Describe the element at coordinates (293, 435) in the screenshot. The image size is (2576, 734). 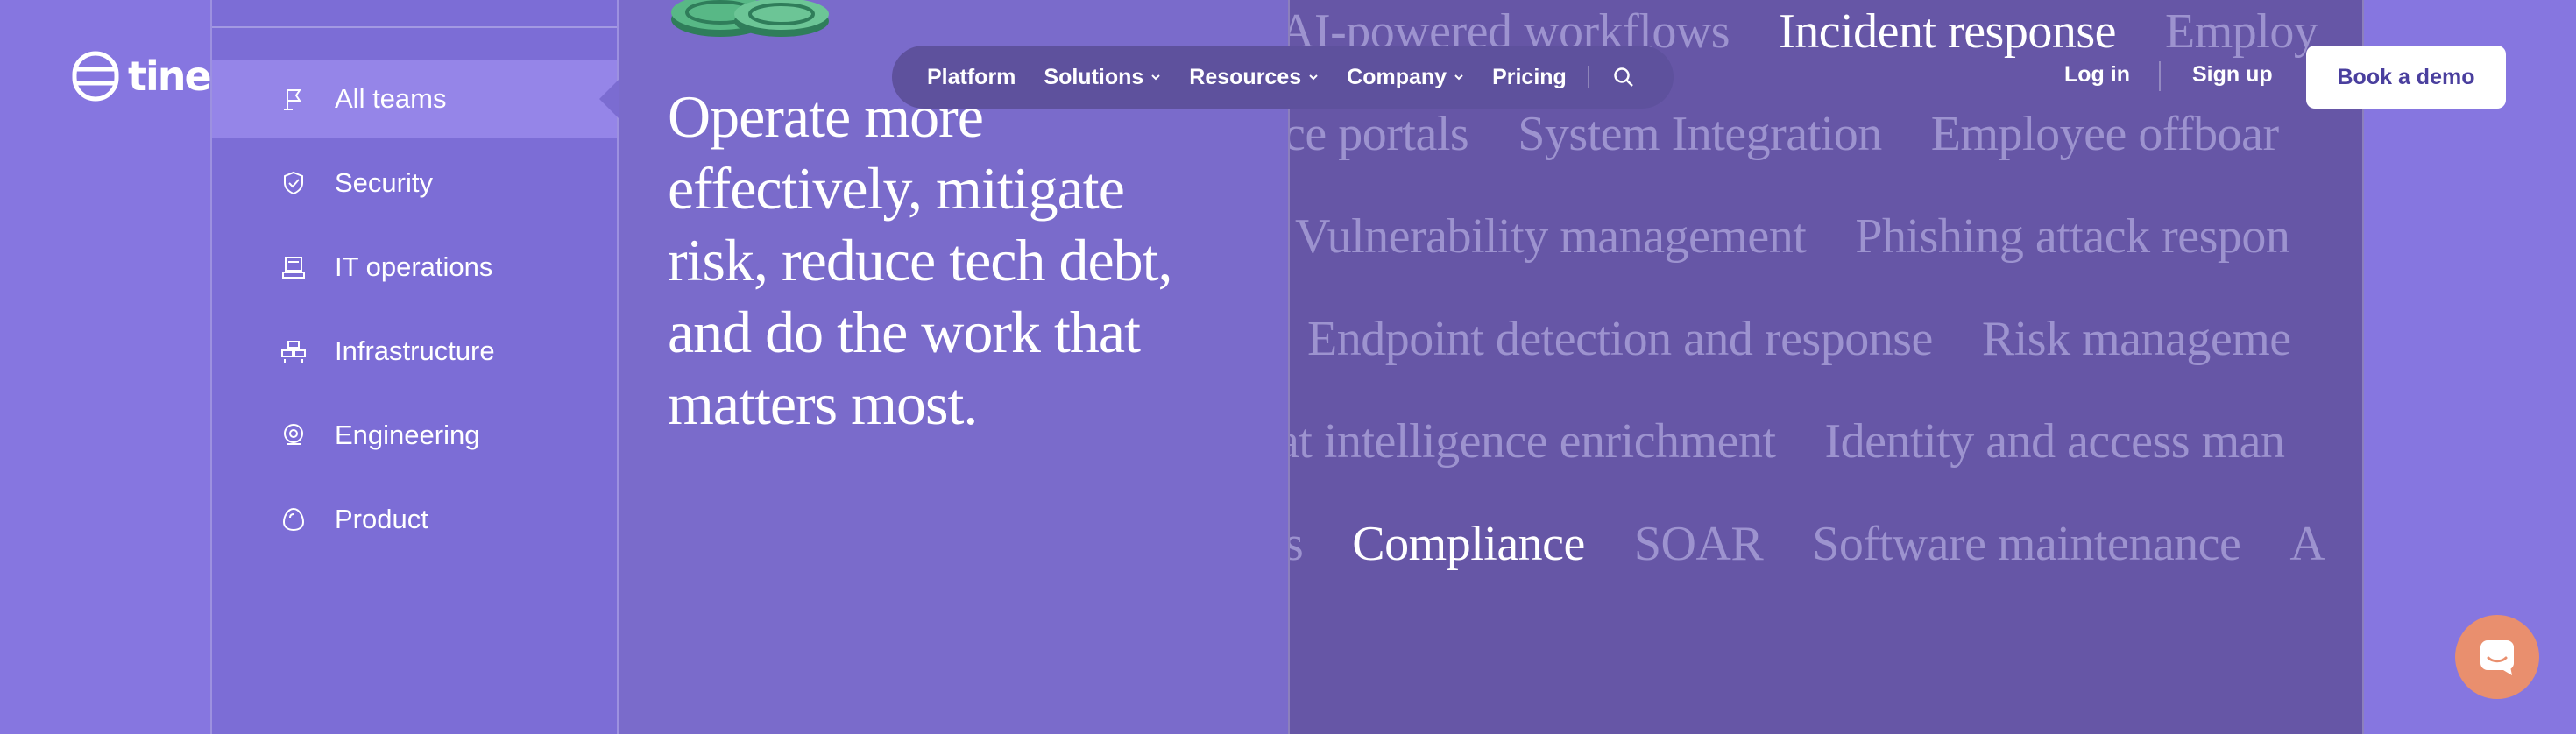
I see `gear-badge-icon` at that location.